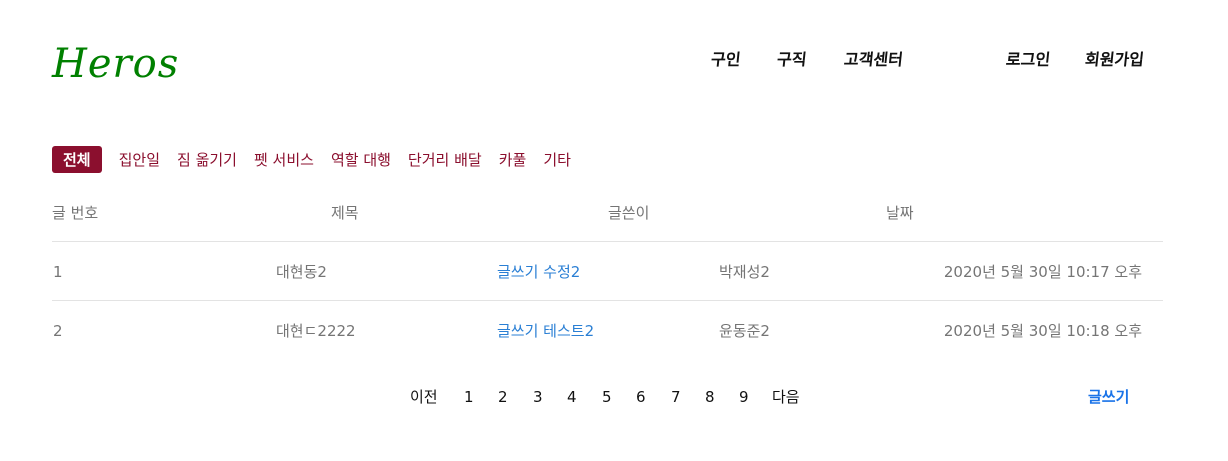  What do you see at coordinates (786, 397) in the screenshot?
I see `pagination-next: 다음` at bounding box center [786, 397].